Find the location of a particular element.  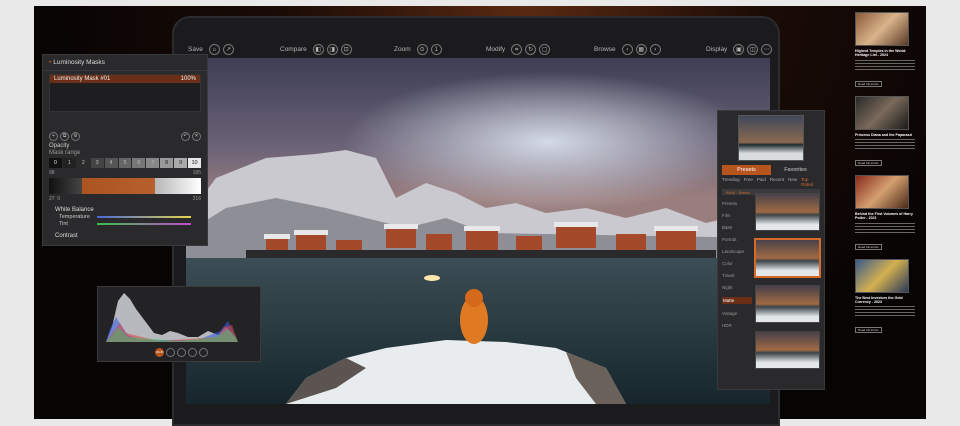

news-title: Princess Diana and the Paparazzi is located at coordinates (884, 134).